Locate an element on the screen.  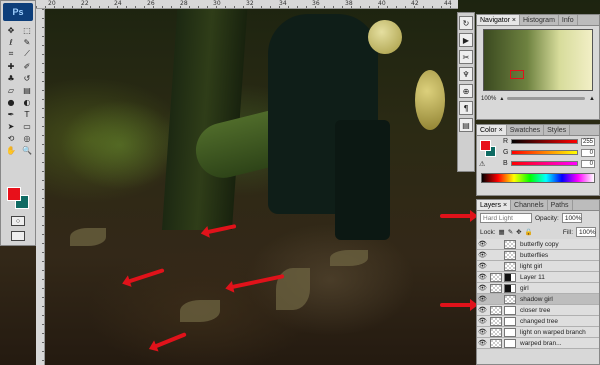
history-brush-tool: ↺ is located at coordinates (27, 78).